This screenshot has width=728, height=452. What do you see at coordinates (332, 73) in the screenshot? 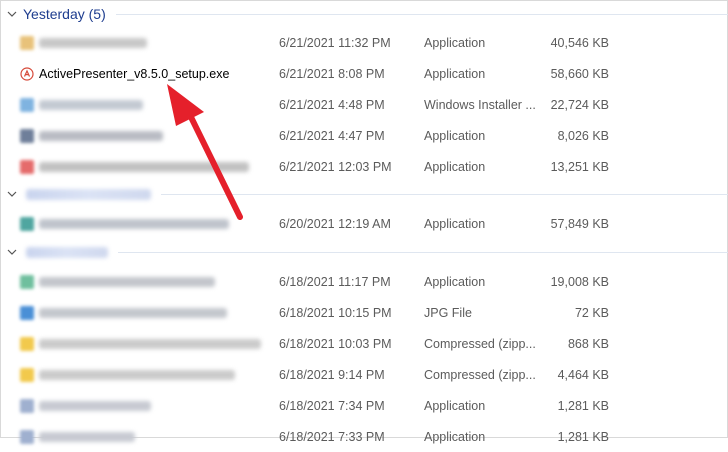
I see `file-date: 6/21/2021 8:08 PM` at bounding box center [332, 73].